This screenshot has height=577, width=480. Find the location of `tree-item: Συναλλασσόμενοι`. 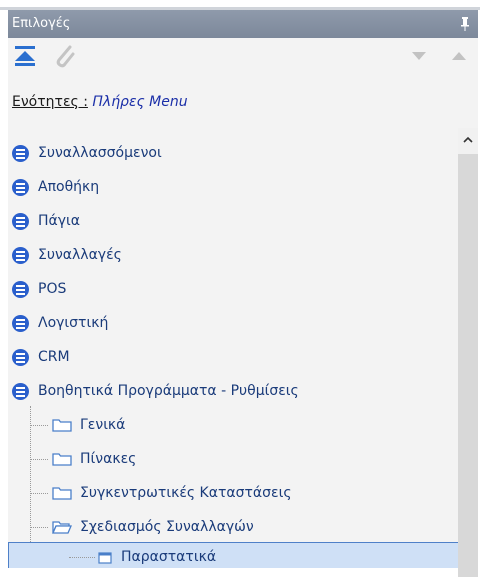

tree-item: Συναλλασσόμενοι is located at coordinates (234, 153).